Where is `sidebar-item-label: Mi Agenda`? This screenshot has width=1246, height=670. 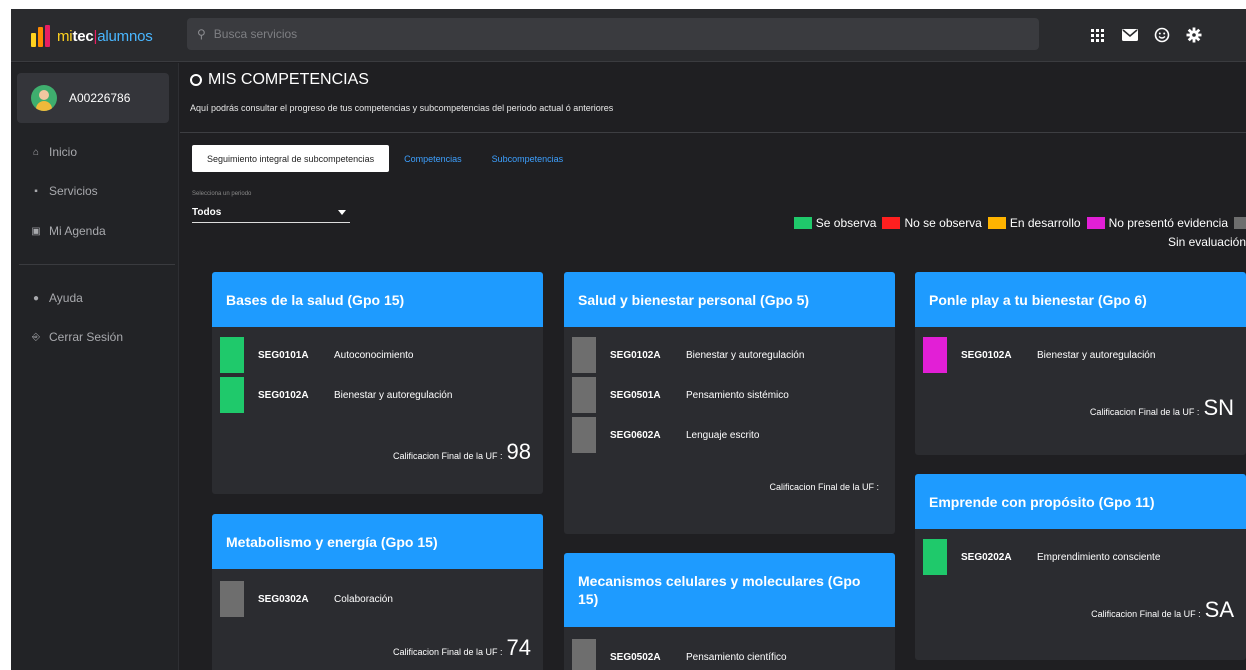 sidebar-item-label: Mi Agenda is located at coordinates (77, 231).